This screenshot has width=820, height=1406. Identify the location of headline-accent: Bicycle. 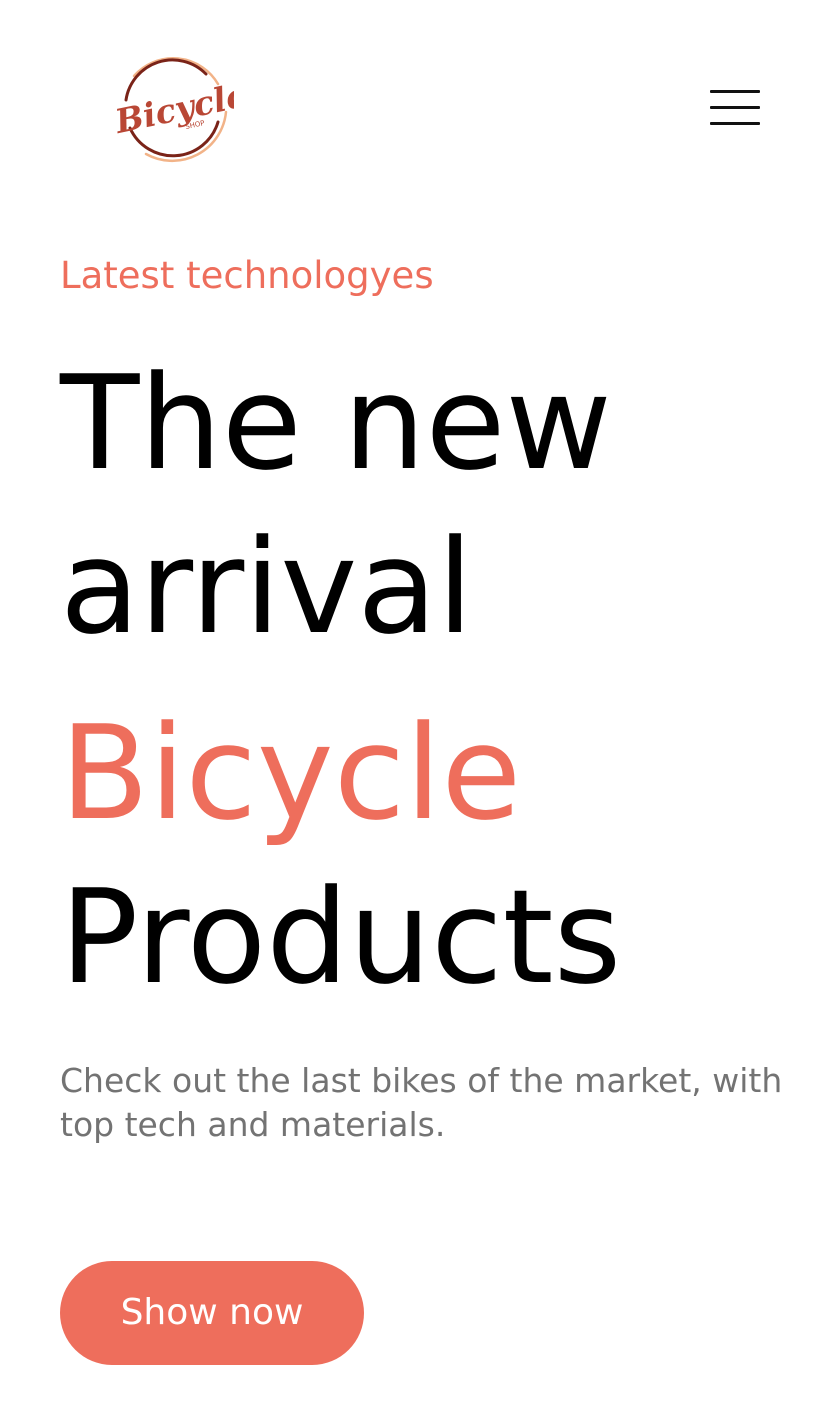
(291, 773).